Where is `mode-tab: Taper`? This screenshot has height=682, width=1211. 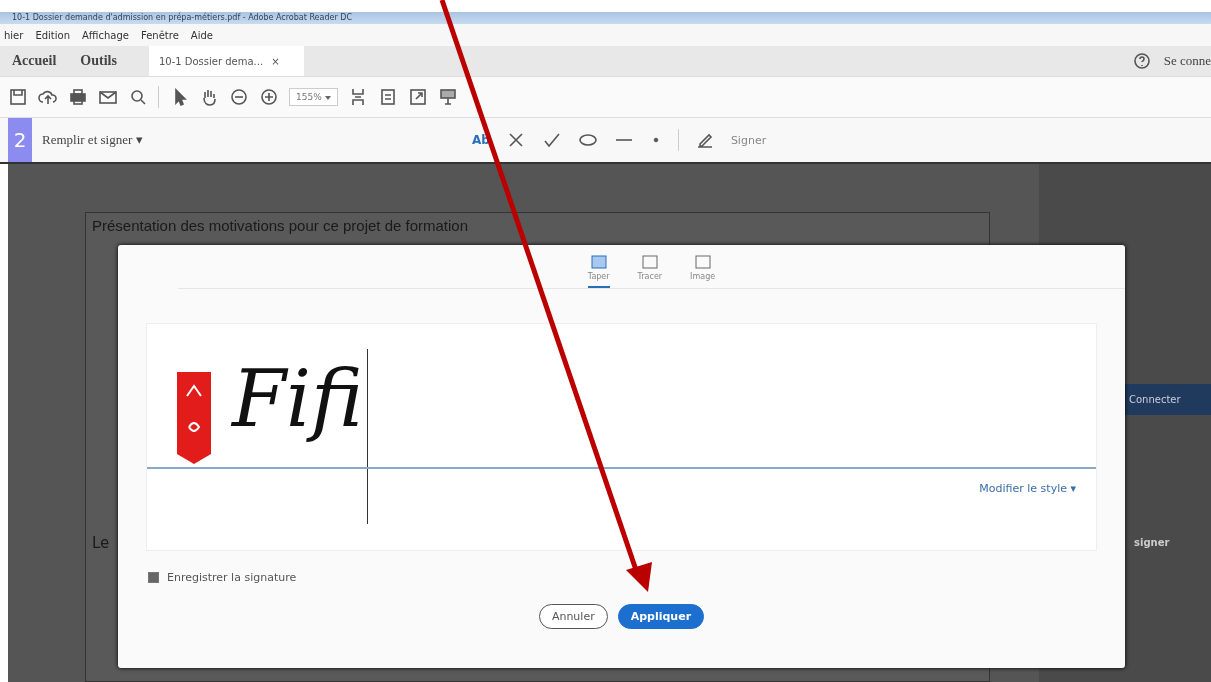
mode-tab: Taper is located at coordinates (598, 271).